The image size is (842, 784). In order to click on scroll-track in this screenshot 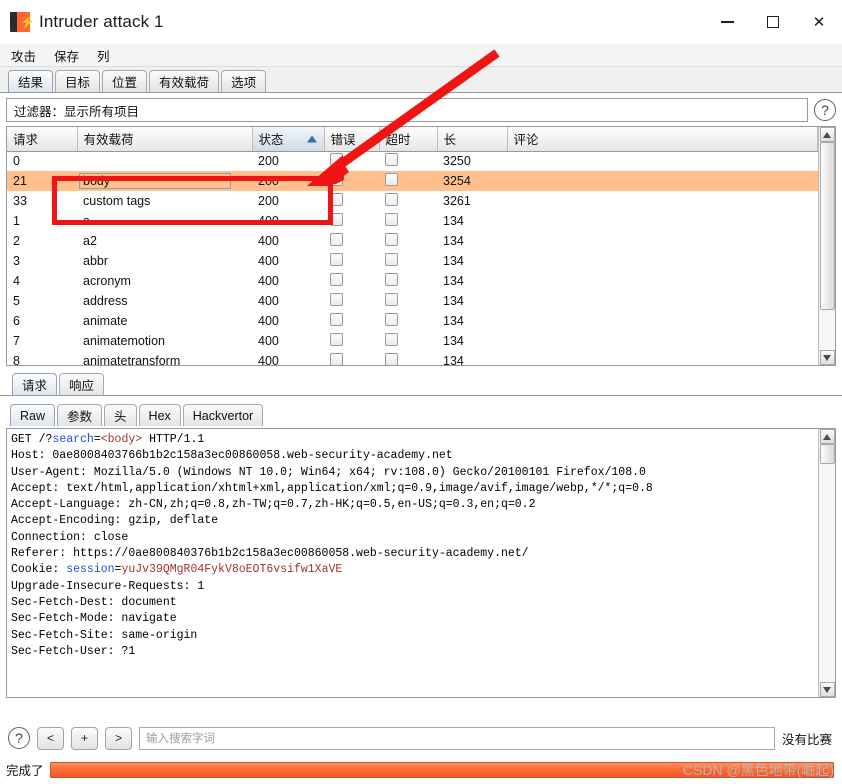, I will do `click(827, 246)`.